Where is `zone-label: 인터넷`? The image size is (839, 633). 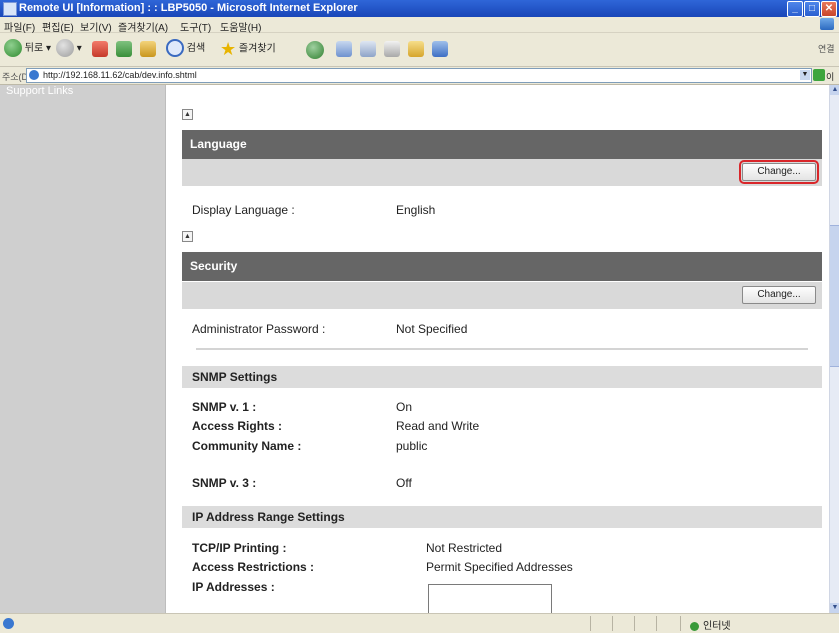 zone-label: 인터넷 is located at coordinates (717, 626).